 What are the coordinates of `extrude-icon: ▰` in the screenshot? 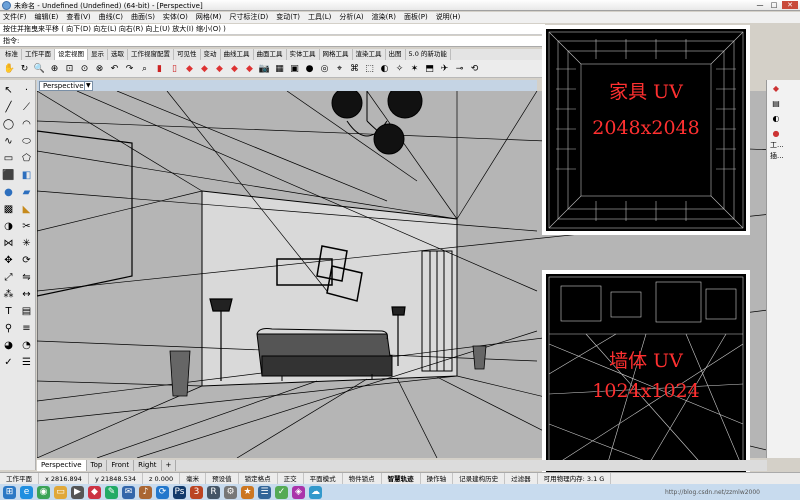 It's located at (26, 192).